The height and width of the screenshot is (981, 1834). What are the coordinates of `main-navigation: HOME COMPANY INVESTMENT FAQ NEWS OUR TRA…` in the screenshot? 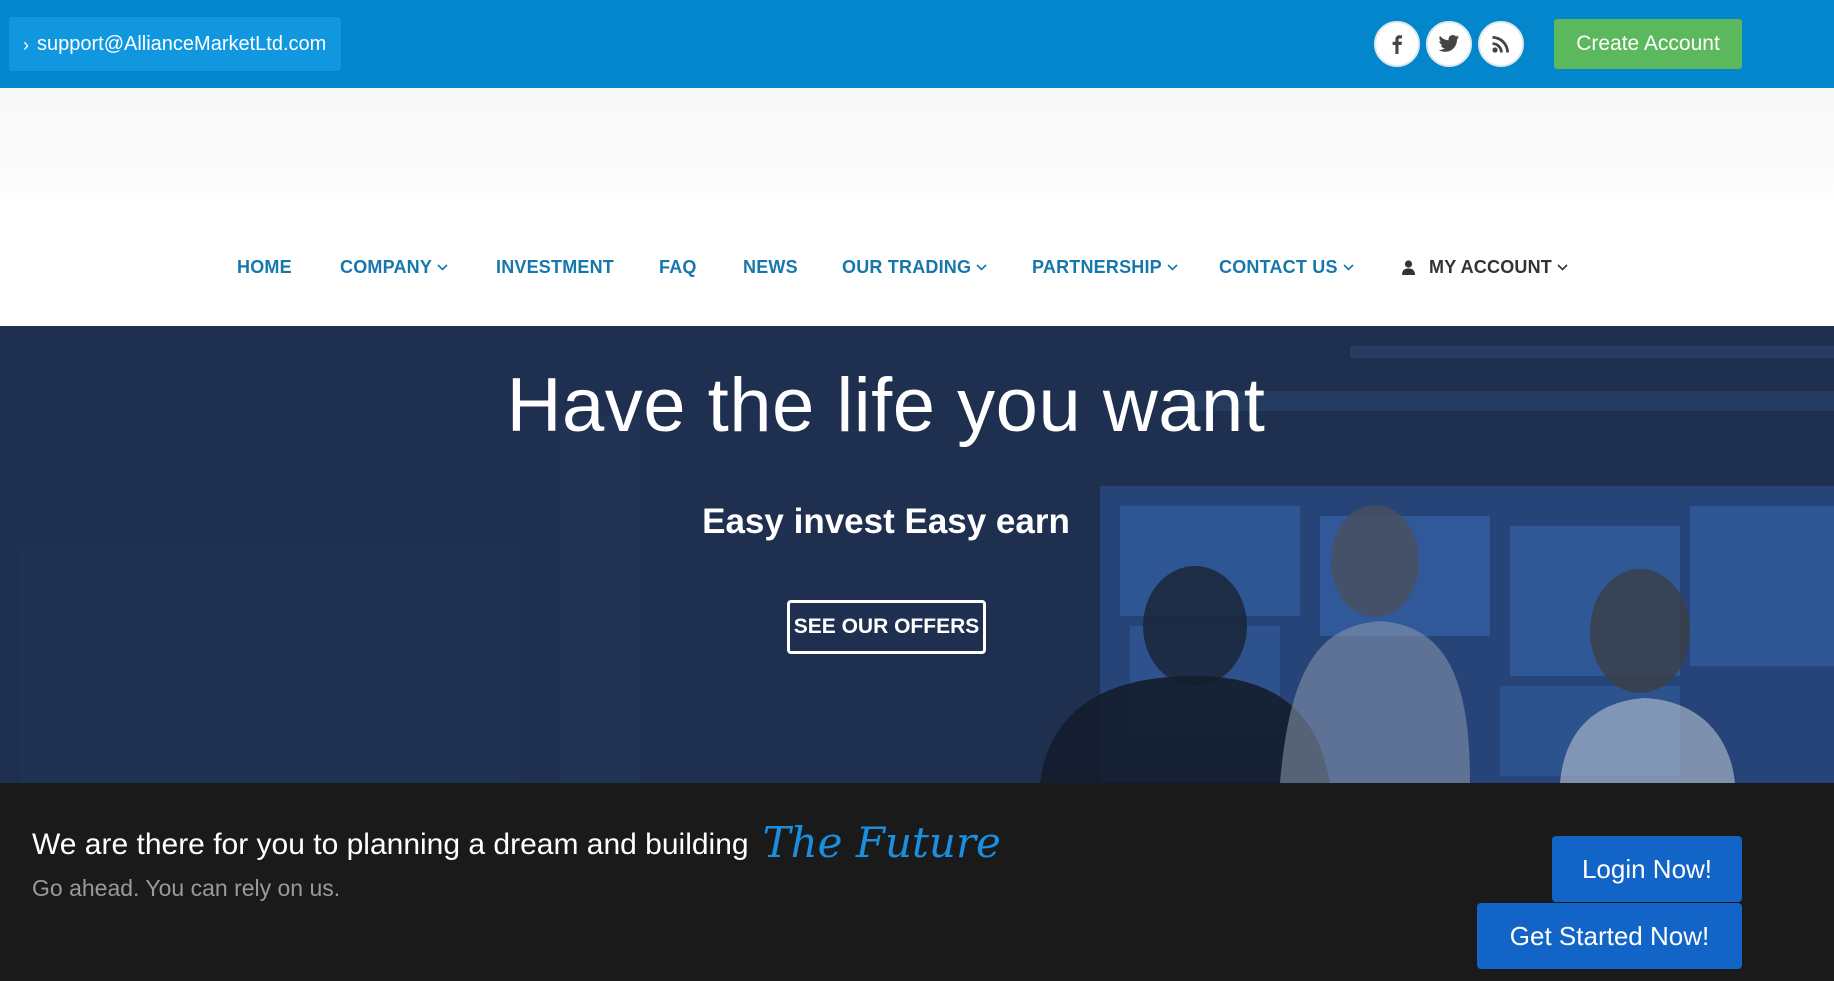 It's located at (917, 263).